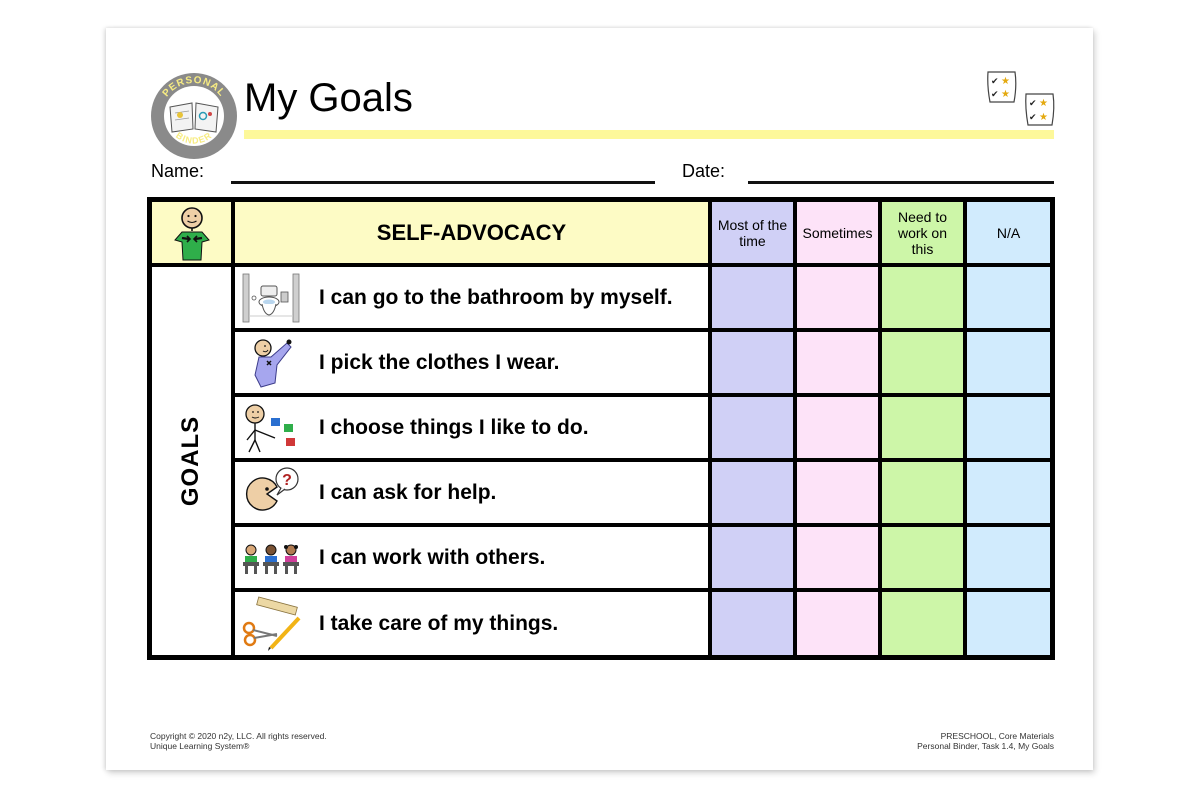 Image resolution: width=1200 pixels, height=800 pixels. What do you see at coordinates (454, 427) in the screenshot?
I see `goal-text: I choose things I like to do.` at bounding box center [454, 427].